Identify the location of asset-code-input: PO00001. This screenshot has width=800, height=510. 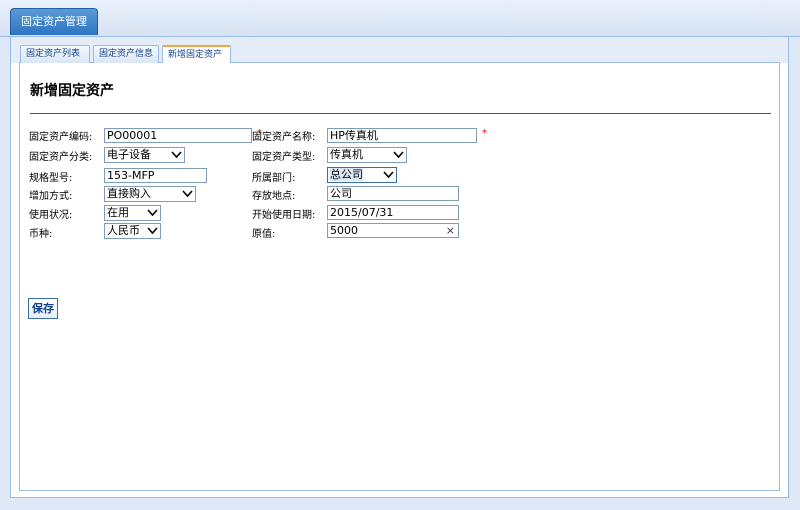
(178, 135).